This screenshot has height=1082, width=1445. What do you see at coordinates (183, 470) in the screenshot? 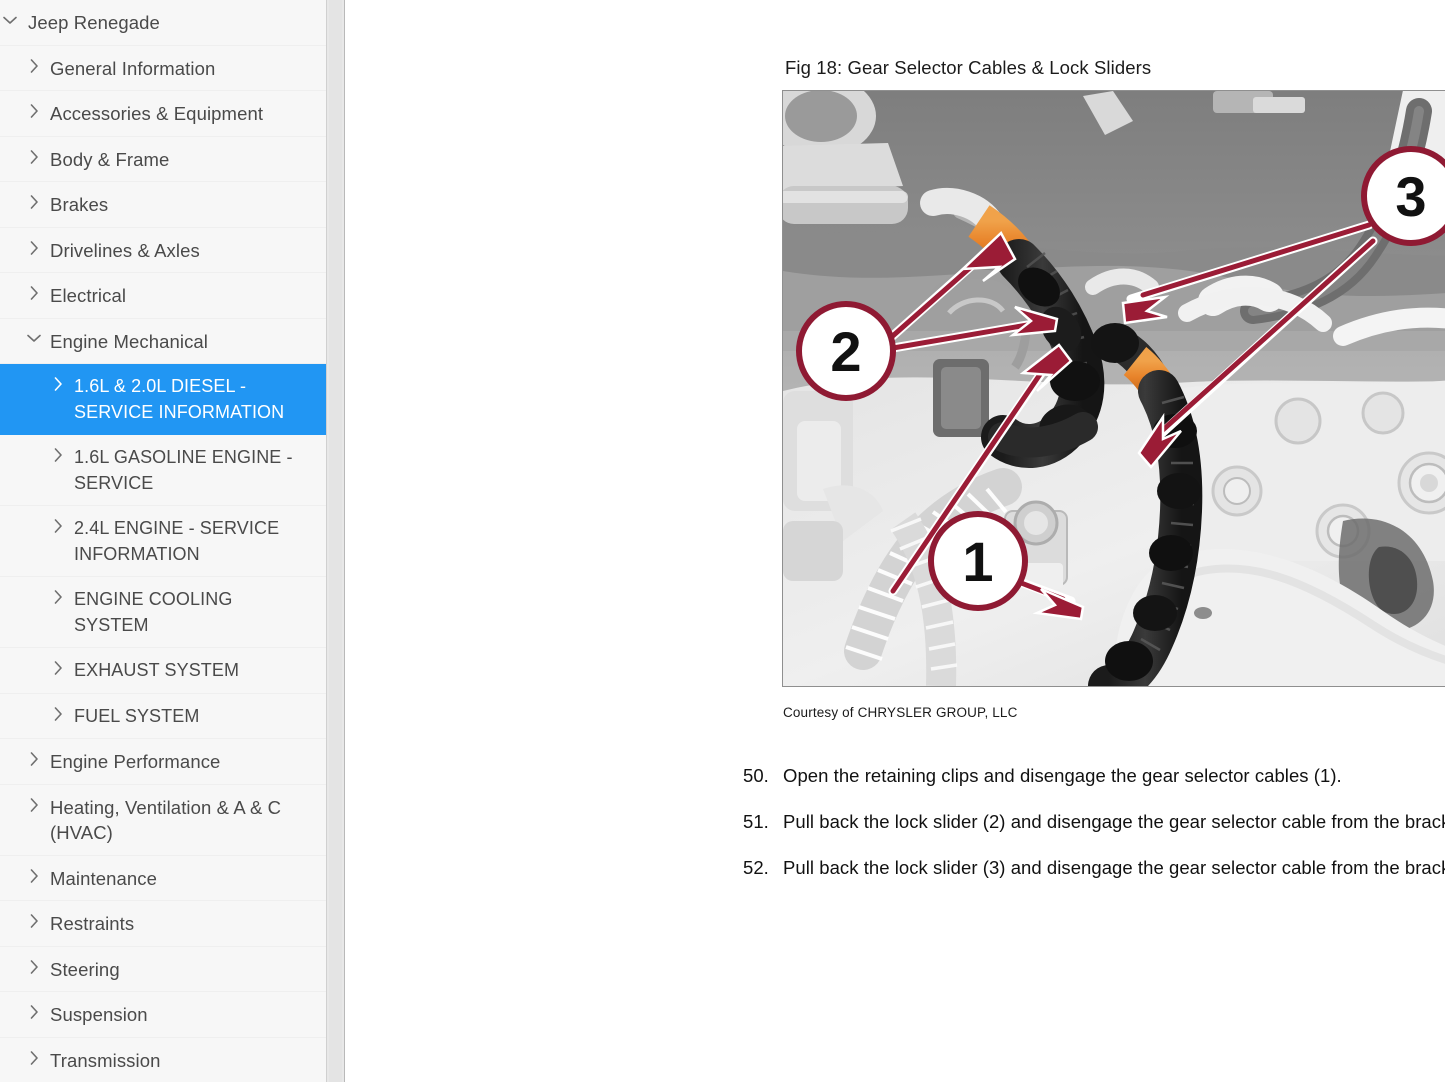
I see `tree-item-label: 1.6L GASOLINE ENGINE - SERVICE` at bounding box center [183, 470].